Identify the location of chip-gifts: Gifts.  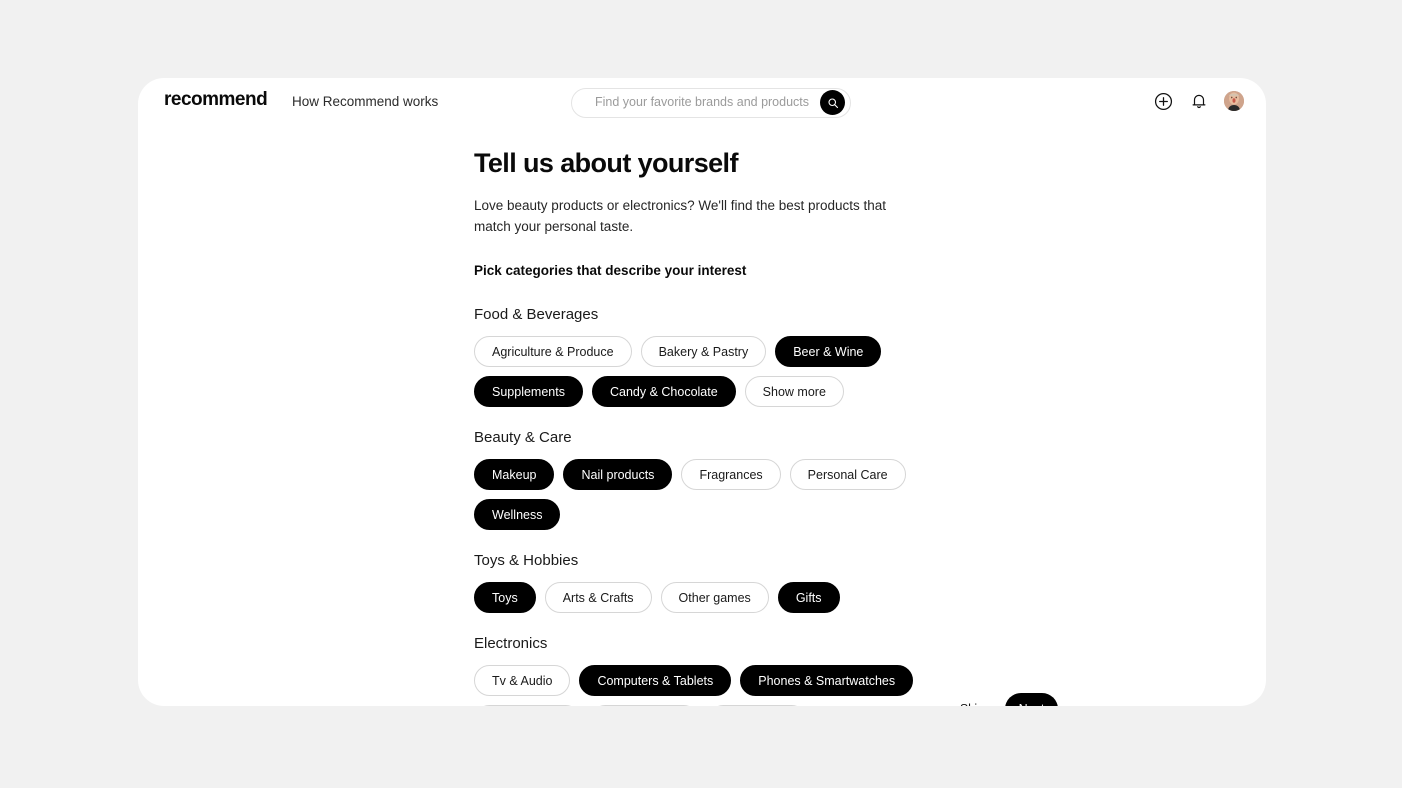
(808, 598).